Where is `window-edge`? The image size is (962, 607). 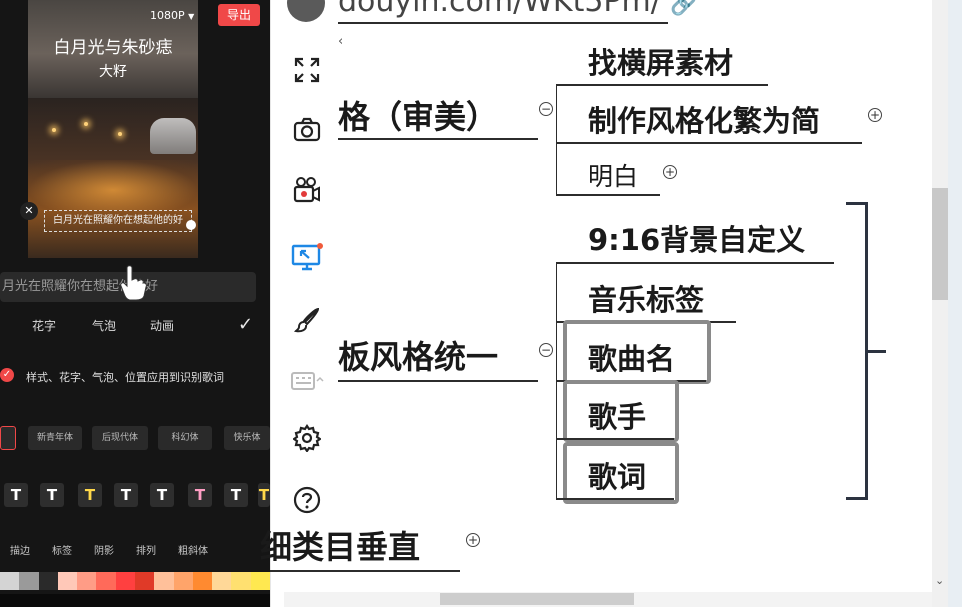
window-edge is located at coordinates (955, 303).